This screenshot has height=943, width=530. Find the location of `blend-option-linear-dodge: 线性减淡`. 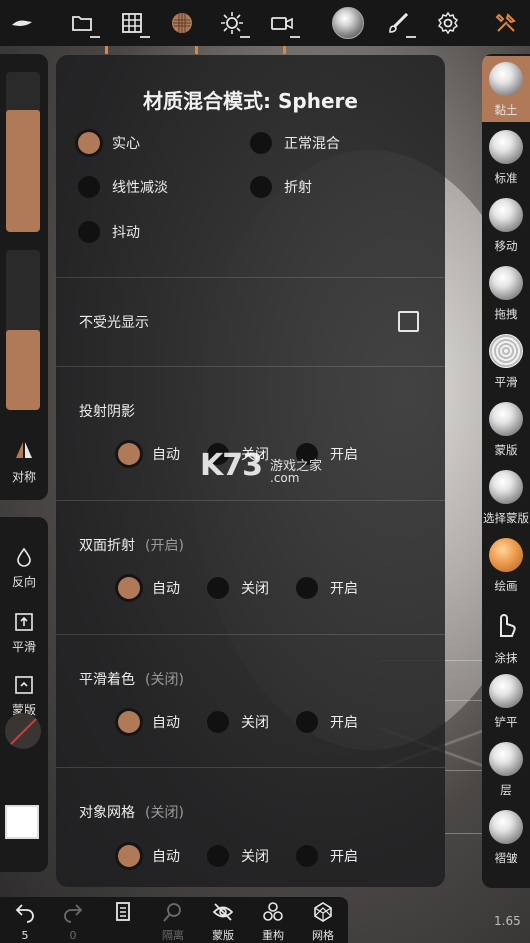

blend-option-linear-dodge: 线性减淡 is located at coordinates (123, 187).